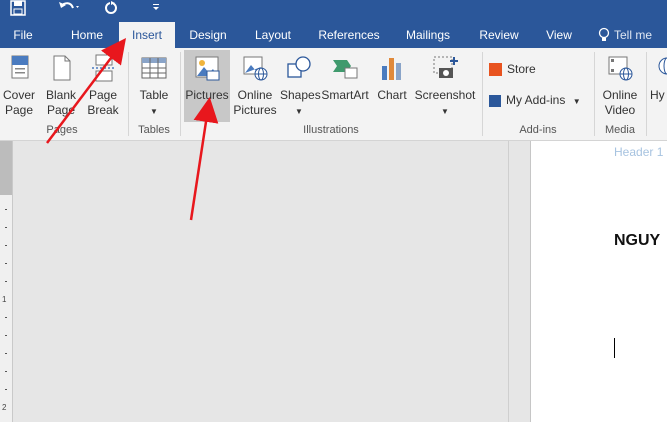  I want to click on arrow-to-insert-tab, so click(86, 91).